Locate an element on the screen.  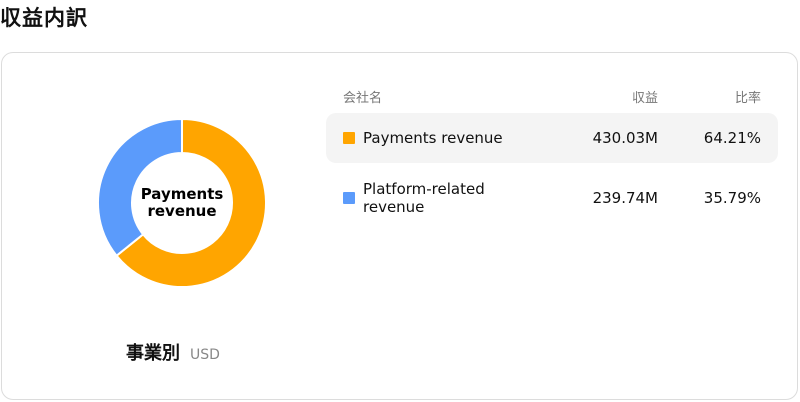
chart-caption: 事業別 USD is located at coordinates (173, 352).